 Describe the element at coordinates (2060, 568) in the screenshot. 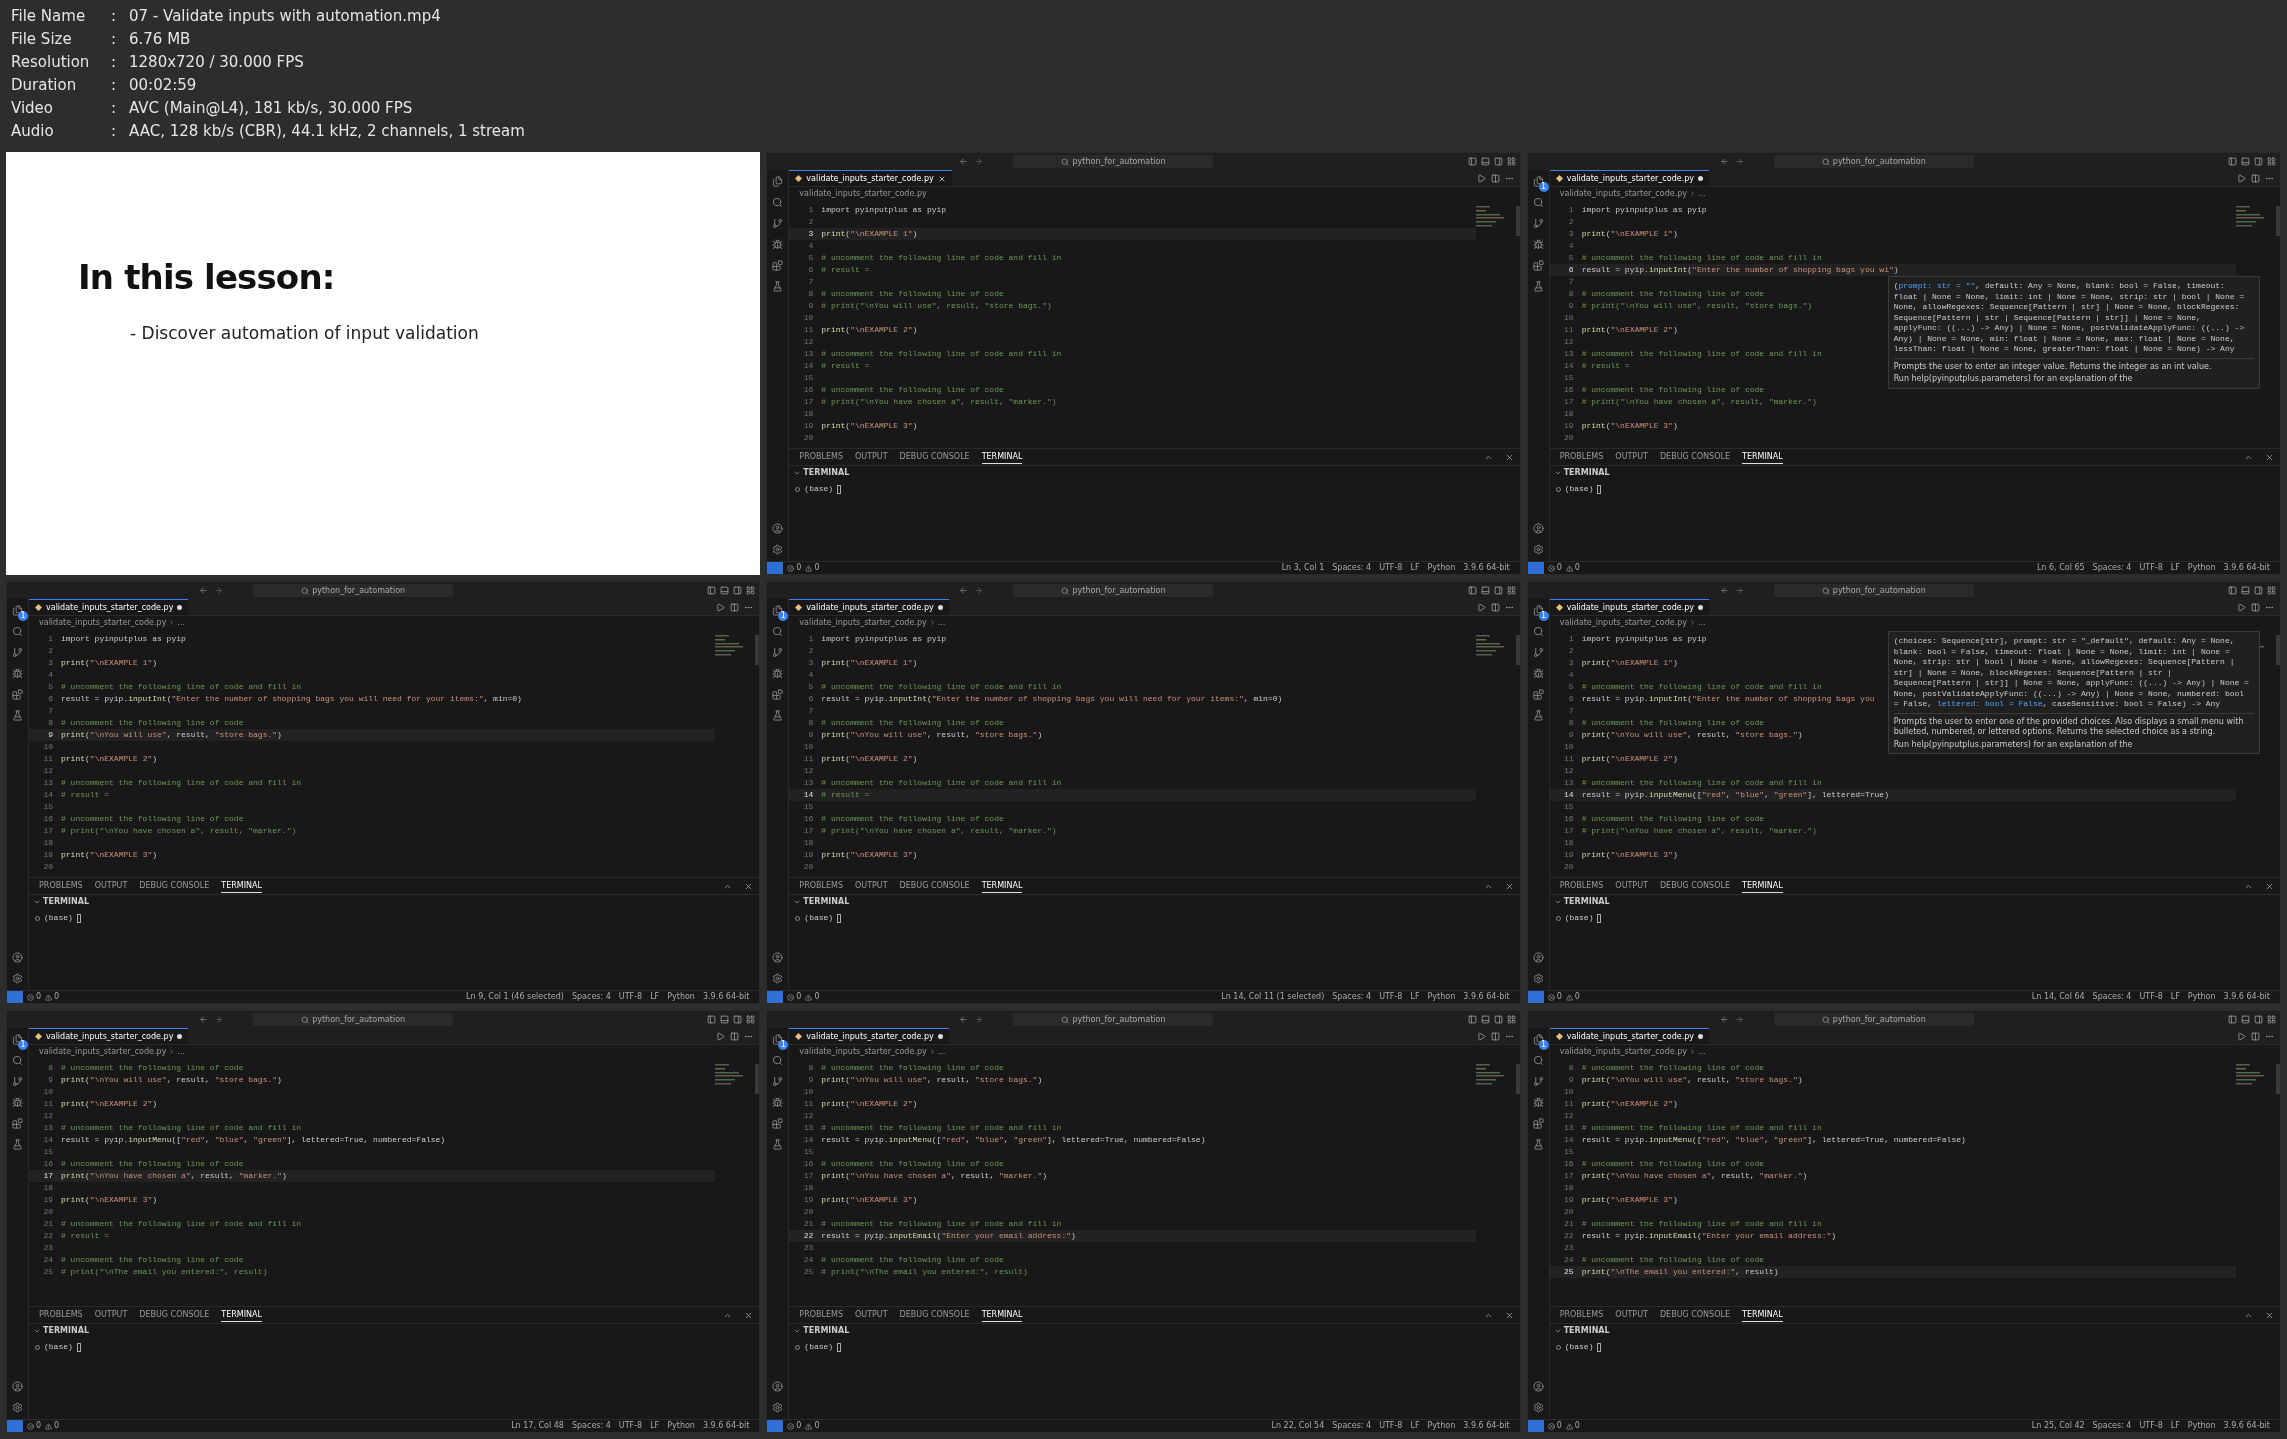

I see `status-item: Ln 6, Col 65` at that location.